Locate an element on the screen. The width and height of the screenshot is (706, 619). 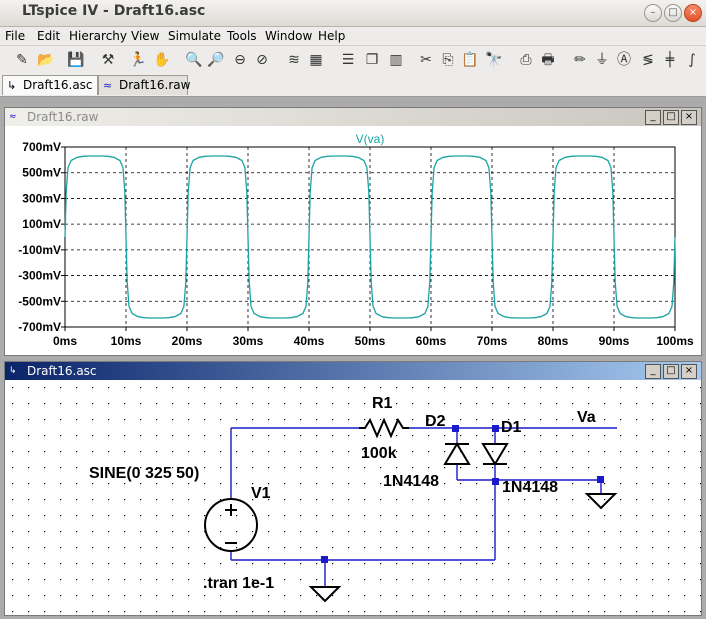
zoom-cancel-icon: ⊘ is located at coordinates (262, 60).